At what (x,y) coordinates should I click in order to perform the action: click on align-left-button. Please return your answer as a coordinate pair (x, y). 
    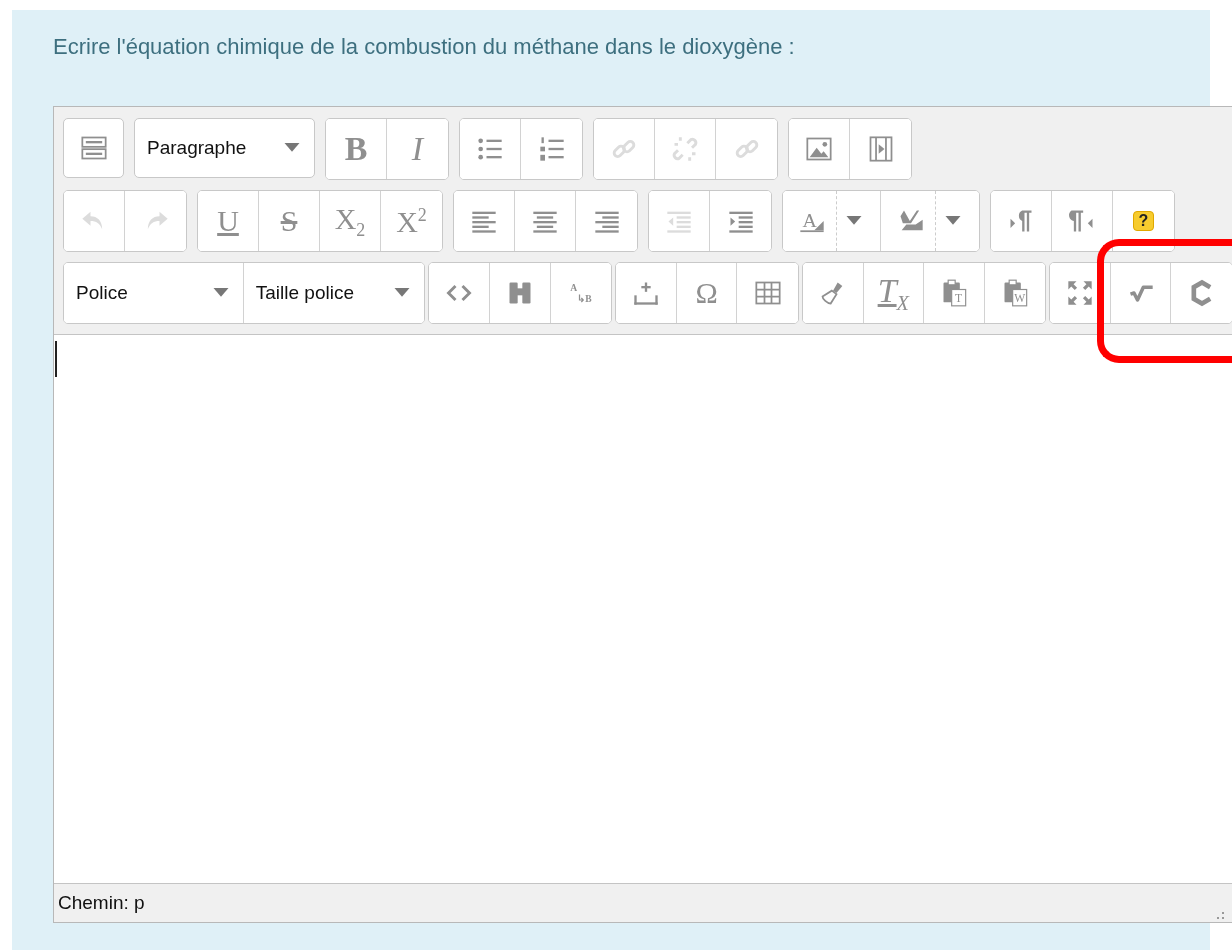
    Looking at the image, I should click on (484, 221).